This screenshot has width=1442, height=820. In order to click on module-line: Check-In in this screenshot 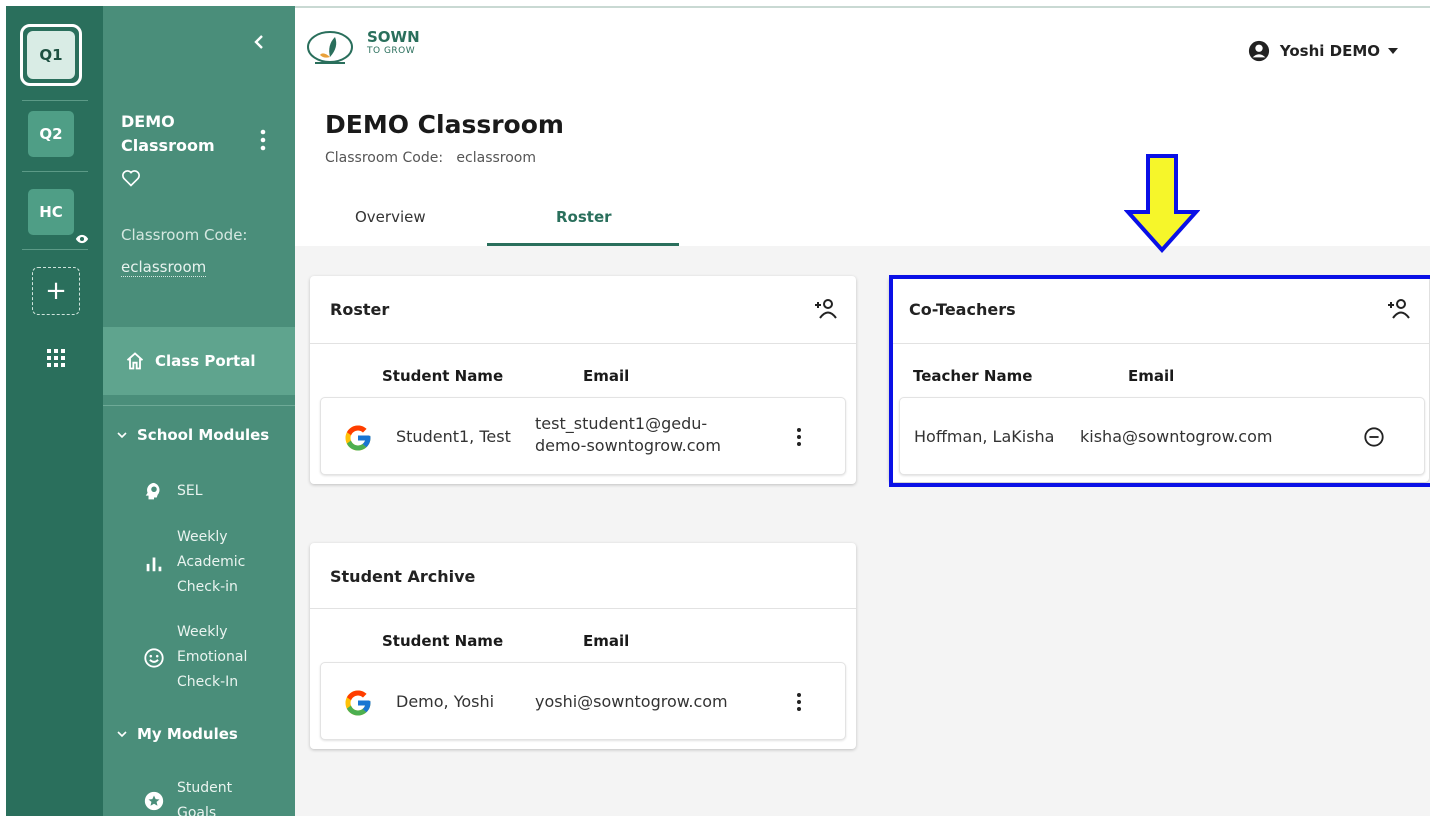, I will do `click(208, 682)`.